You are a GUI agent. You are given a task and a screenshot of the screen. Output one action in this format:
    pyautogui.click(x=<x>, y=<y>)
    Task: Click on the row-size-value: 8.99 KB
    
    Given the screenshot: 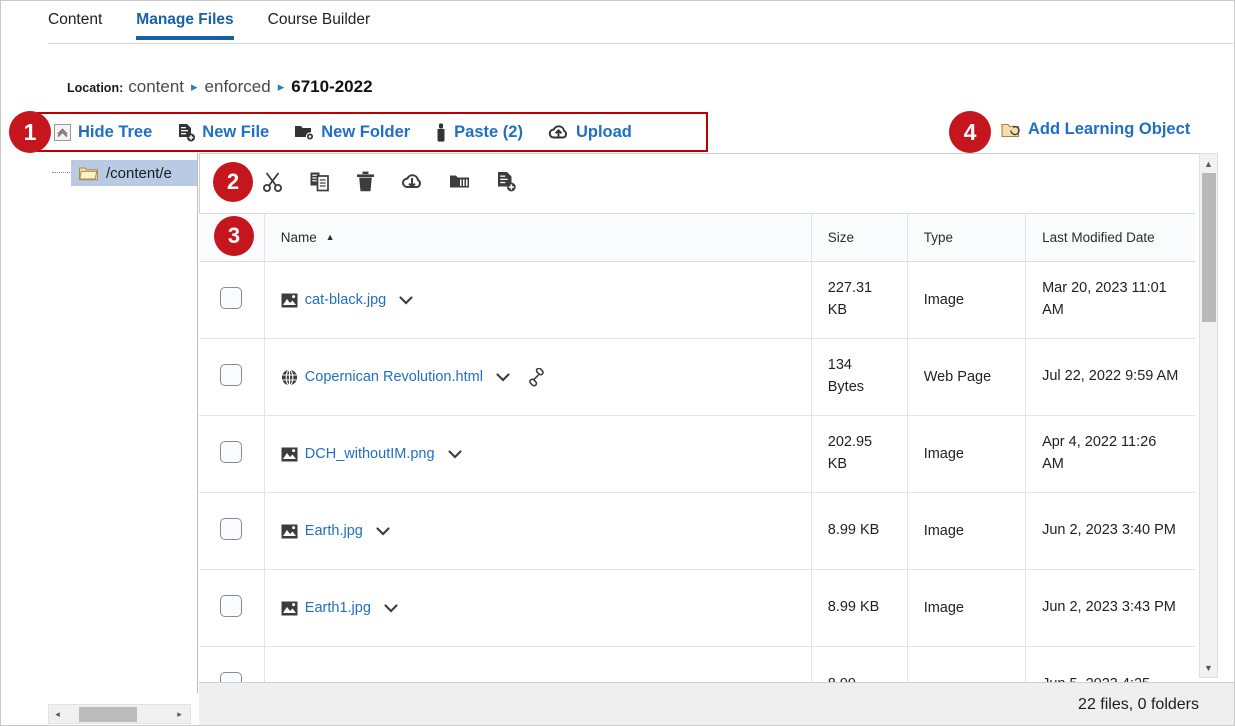 What is the action you would take?
    pyautogui.click(x=853, y=530)
    